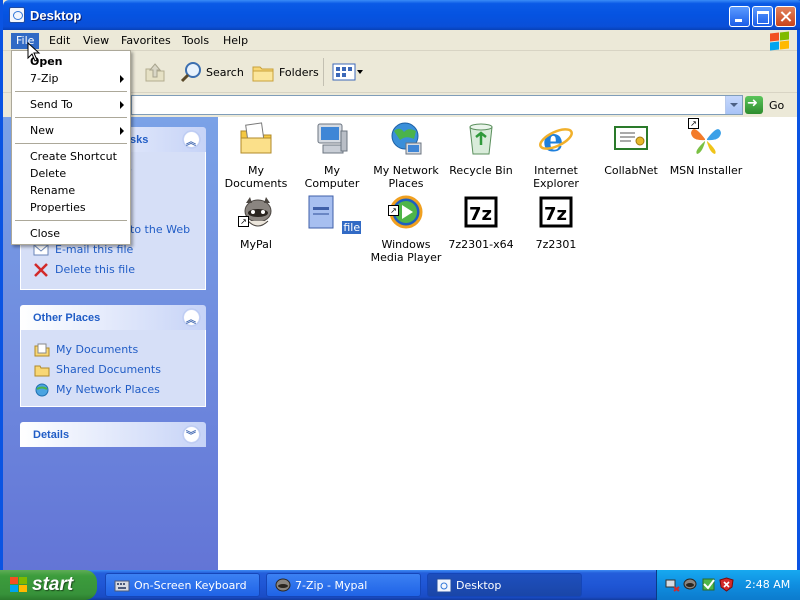 Image resolution: width=800 pixels, height=600 pixels. Describe the element at coordinates (155, 72) in the screenshot. I see `up-folder-icon` at that location.